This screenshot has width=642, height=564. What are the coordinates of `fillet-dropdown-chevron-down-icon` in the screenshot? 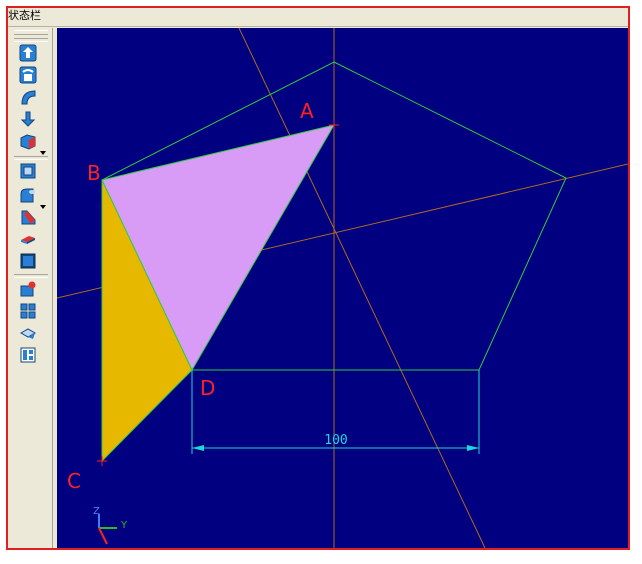 It's located at (43, 201).